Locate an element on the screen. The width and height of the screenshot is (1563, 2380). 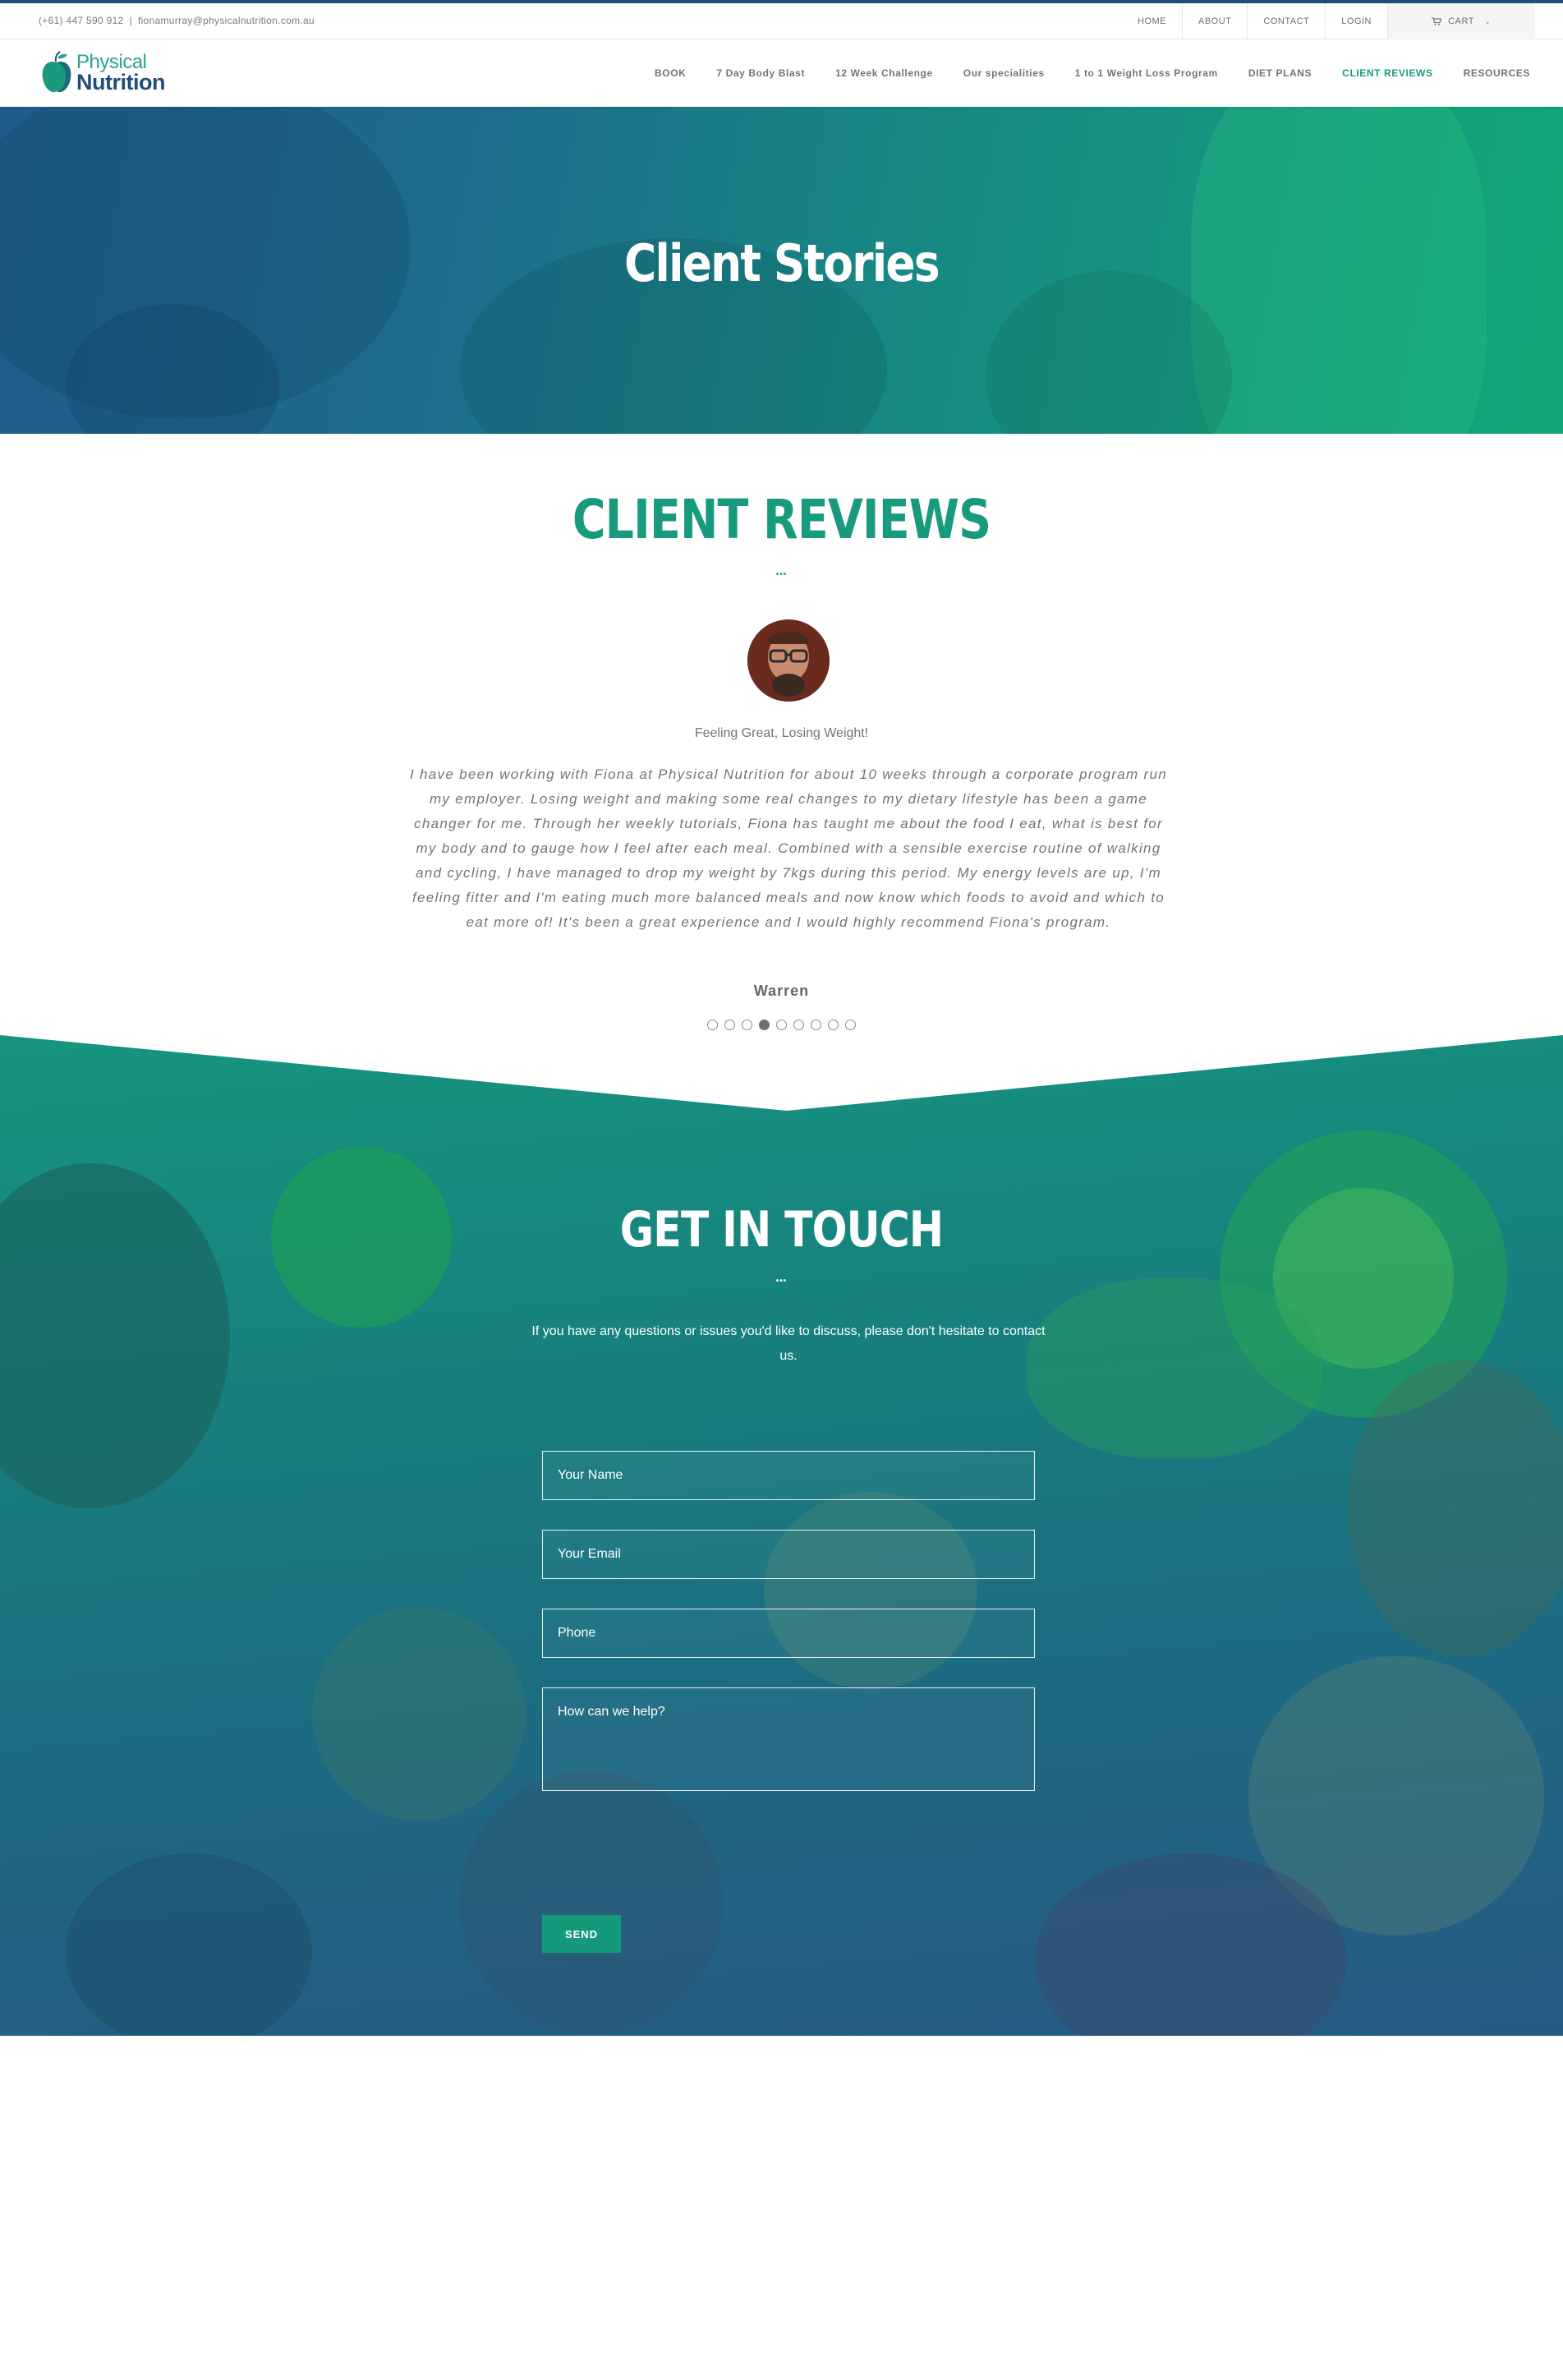
nav-item-1-to-1-program: 1 to 1 Weight Loss Program is located at coordinates (1146, 73).